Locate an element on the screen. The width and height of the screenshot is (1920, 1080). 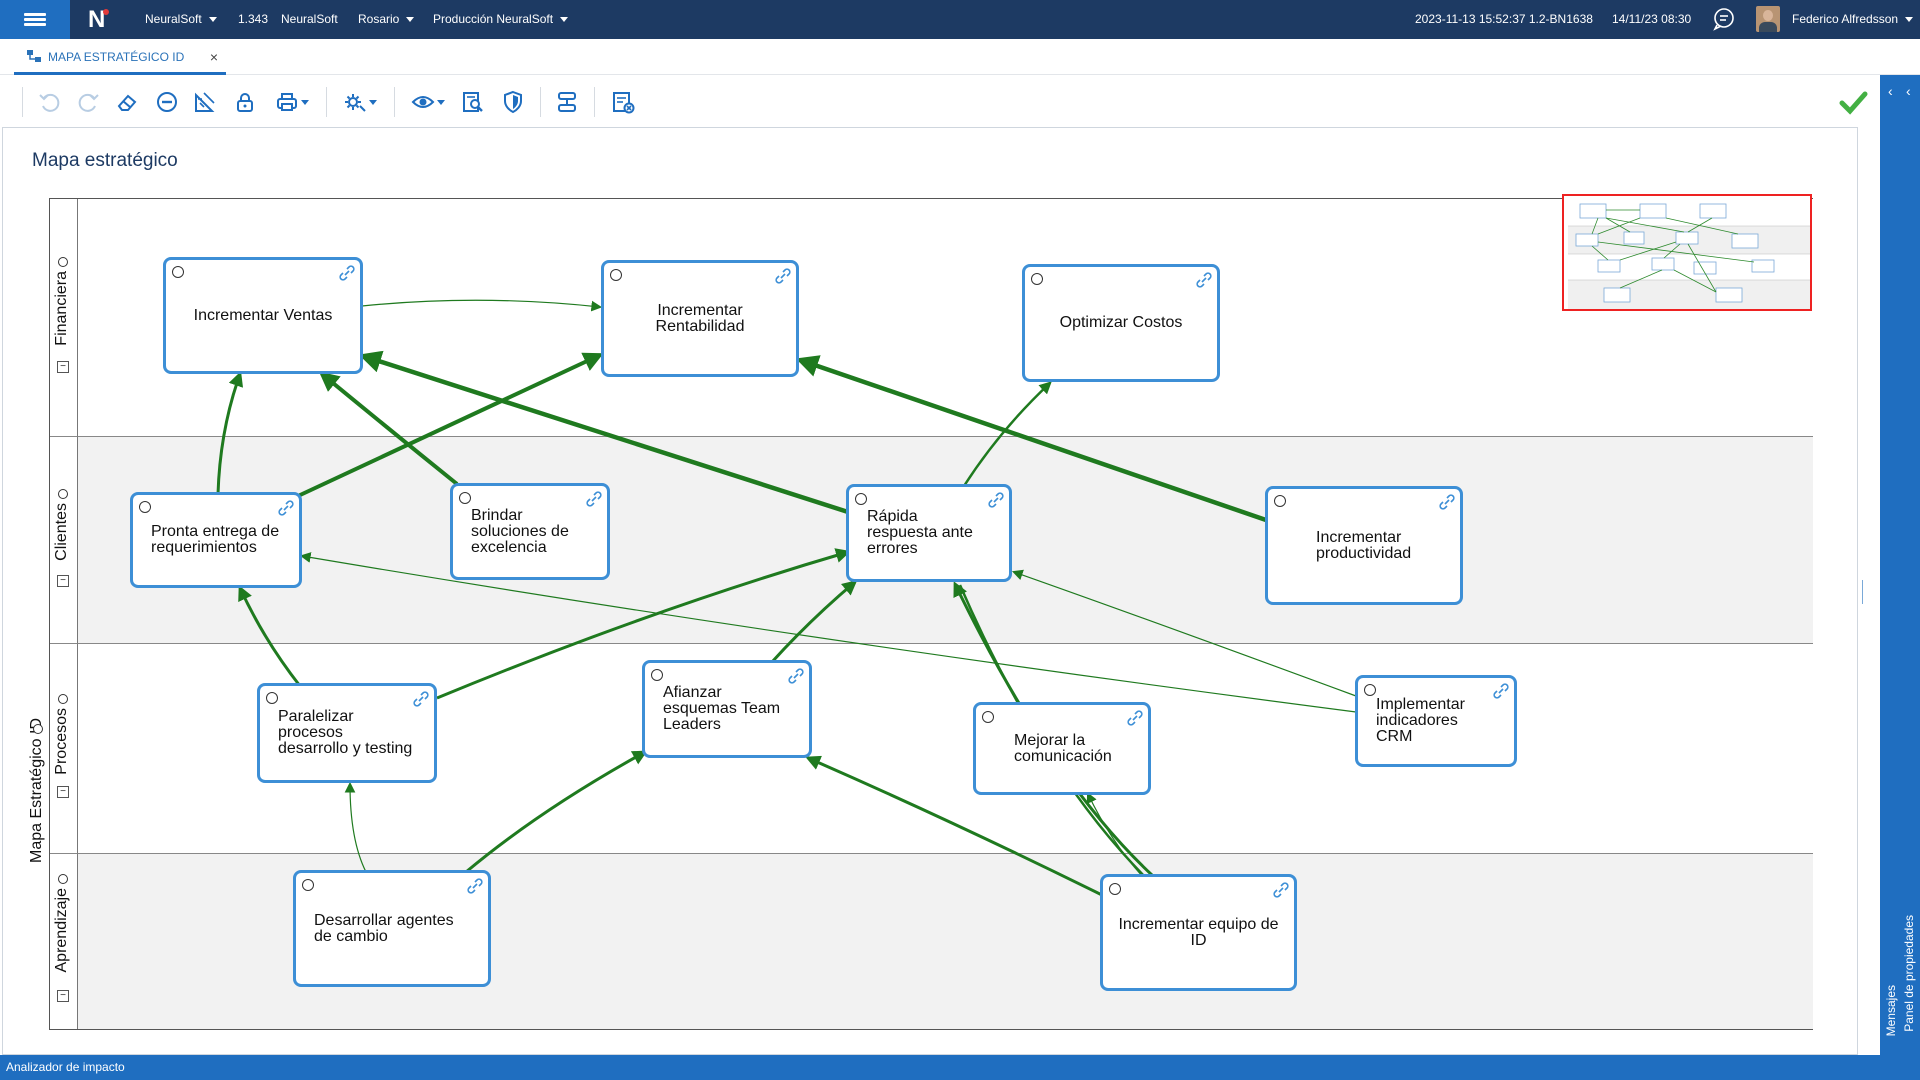
impact-analyzer-button: Analizador de impacto is located at coordinates (65, 1067).